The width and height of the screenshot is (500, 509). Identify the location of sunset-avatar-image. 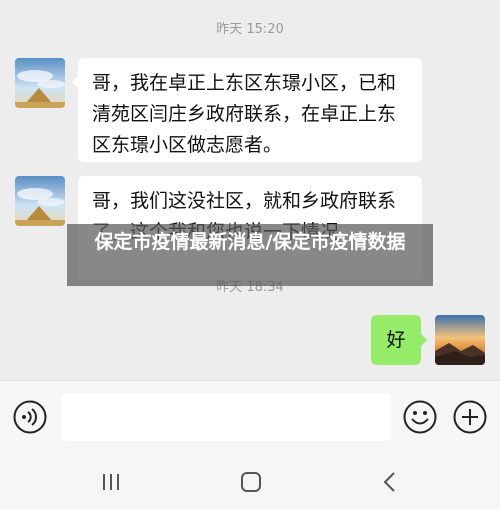
(460, 340).